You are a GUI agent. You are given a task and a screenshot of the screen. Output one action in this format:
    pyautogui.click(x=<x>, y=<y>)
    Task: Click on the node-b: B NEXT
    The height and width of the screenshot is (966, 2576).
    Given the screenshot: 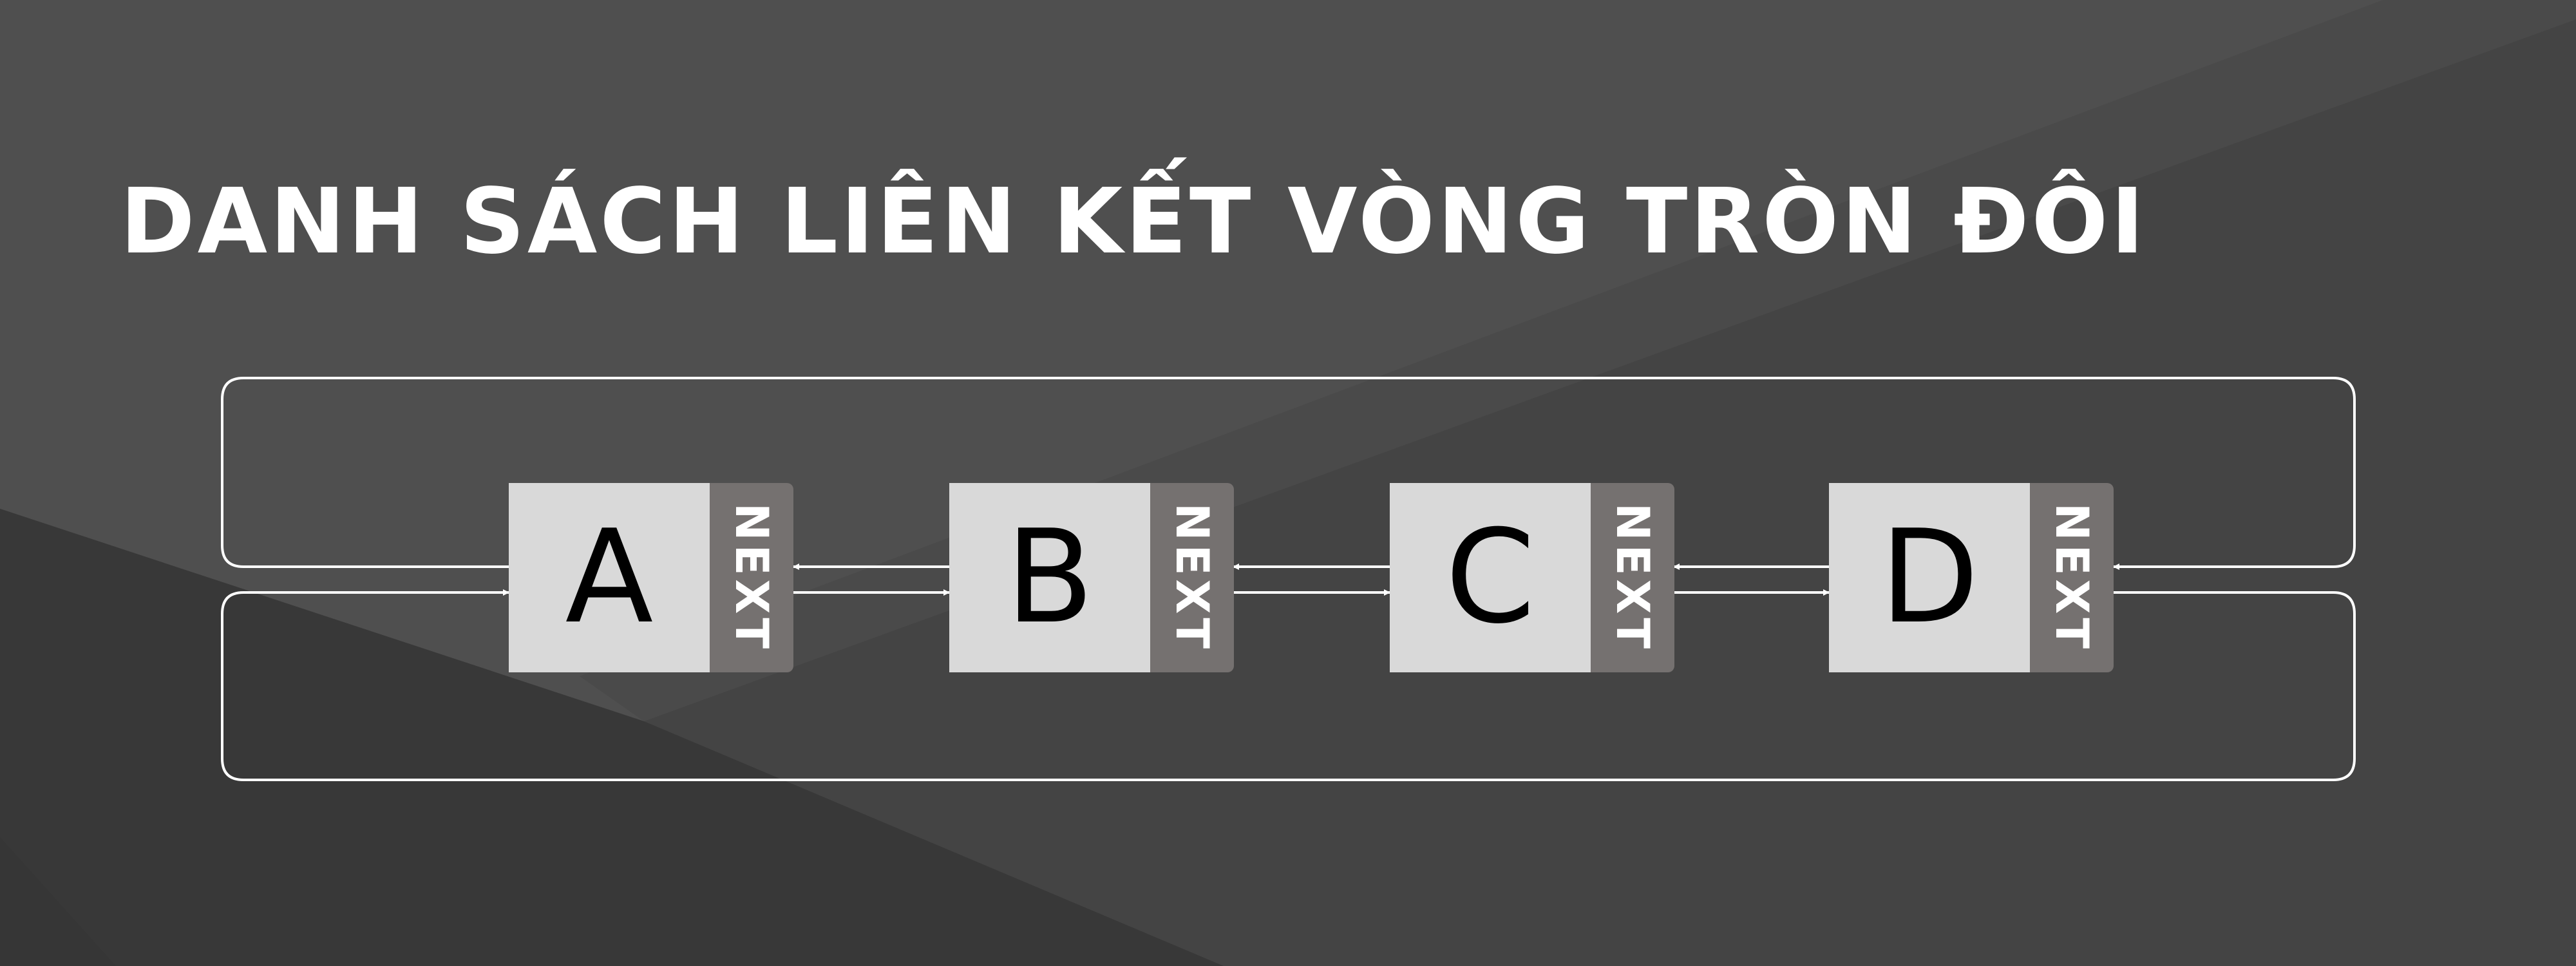 What is the action you would take?
    pyautogui.click(x=1092, y=577)
    